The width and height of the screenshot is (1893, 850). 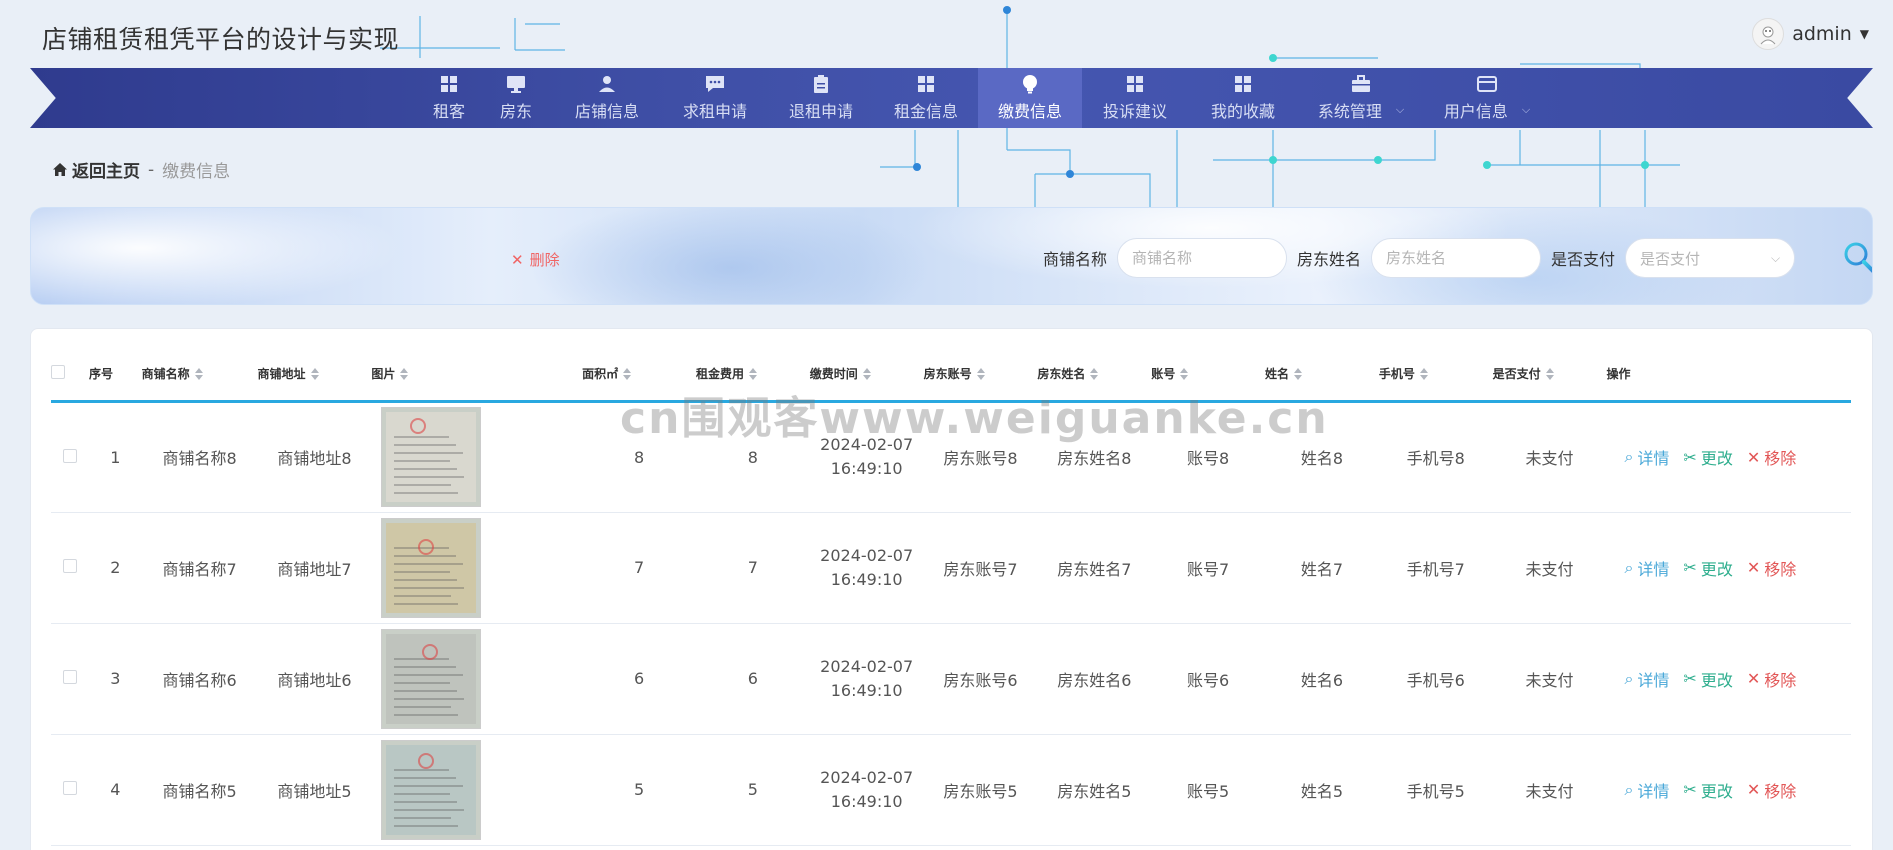 I want to click on nav-item-favorites: 我的收藏, so click(x=1243, y=98).